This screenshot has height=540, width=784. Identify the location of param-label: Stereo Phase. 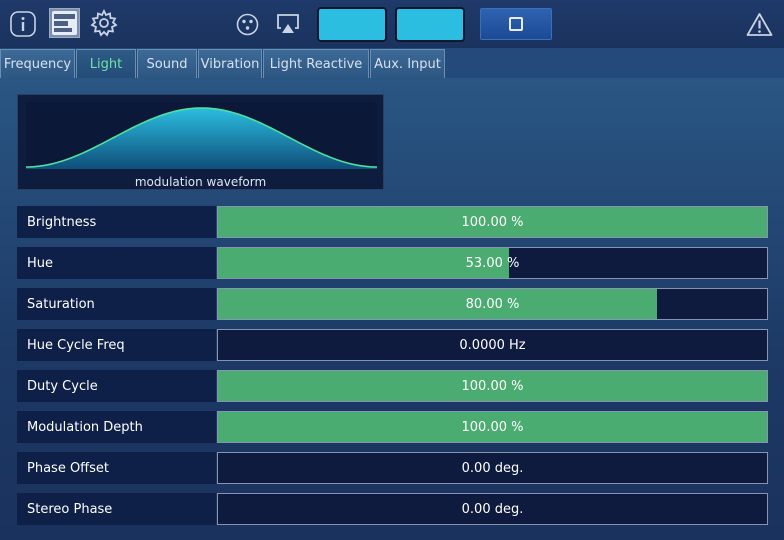
(116, 509).